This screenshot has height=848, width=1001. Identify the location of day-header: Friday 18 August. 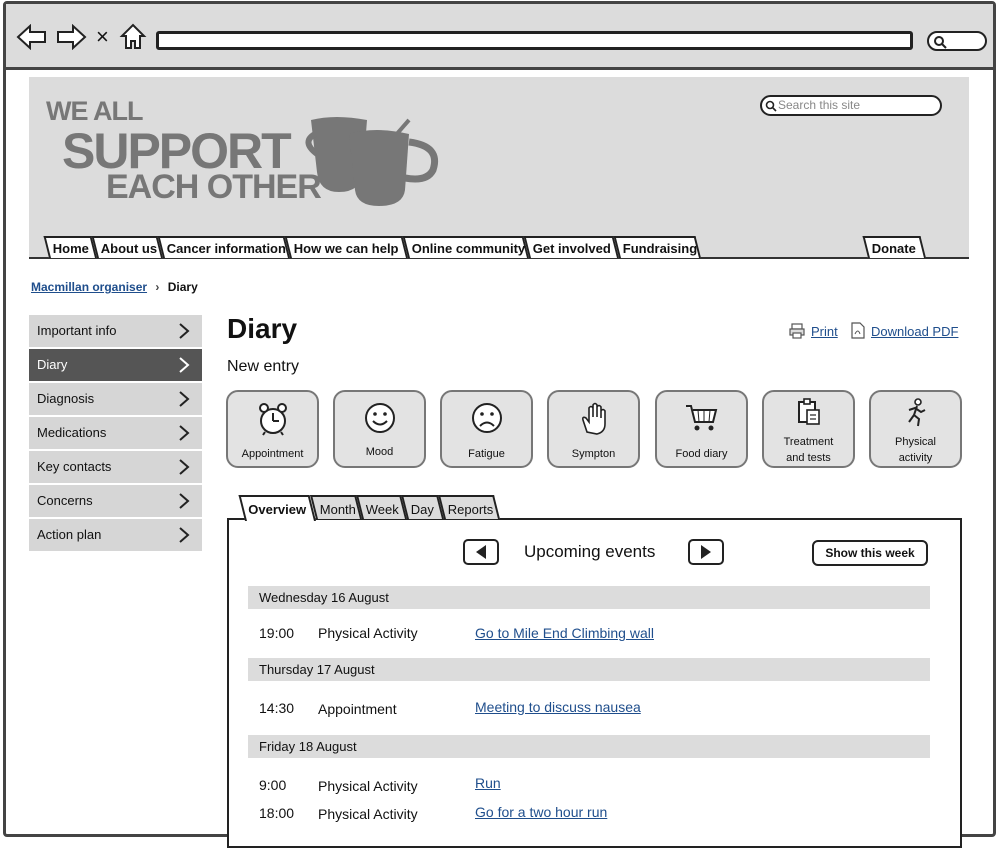
(589, 746).